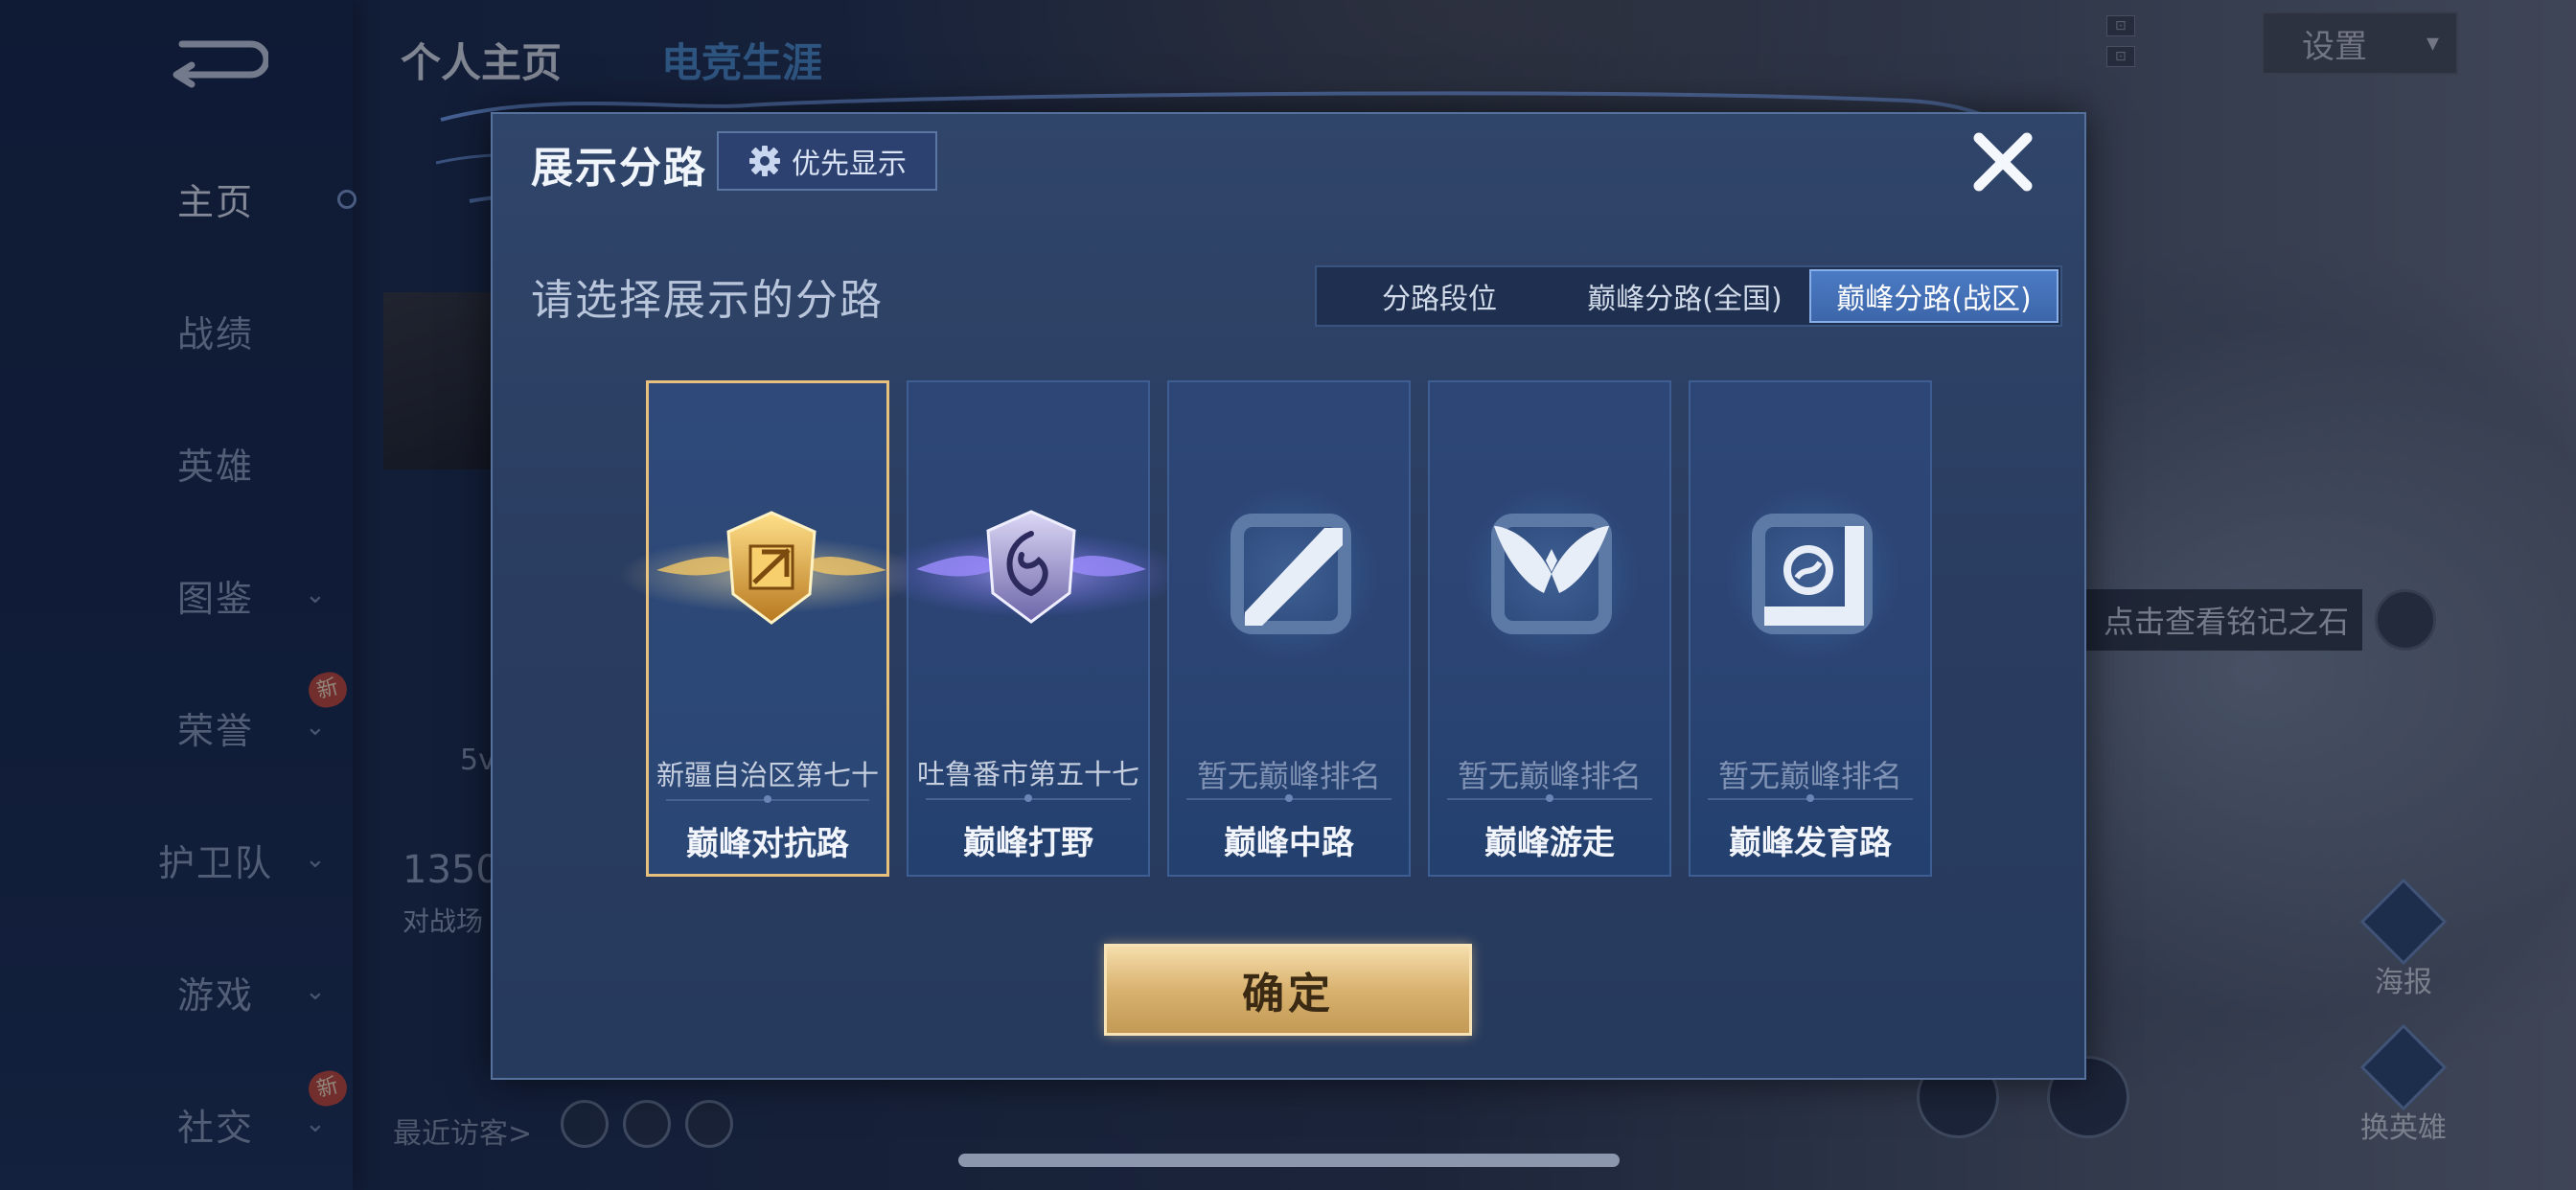 This screenshot has height=1190, width=2576. I want to click on lane-rank: 新疆自治区第七十, so click(767, 775).